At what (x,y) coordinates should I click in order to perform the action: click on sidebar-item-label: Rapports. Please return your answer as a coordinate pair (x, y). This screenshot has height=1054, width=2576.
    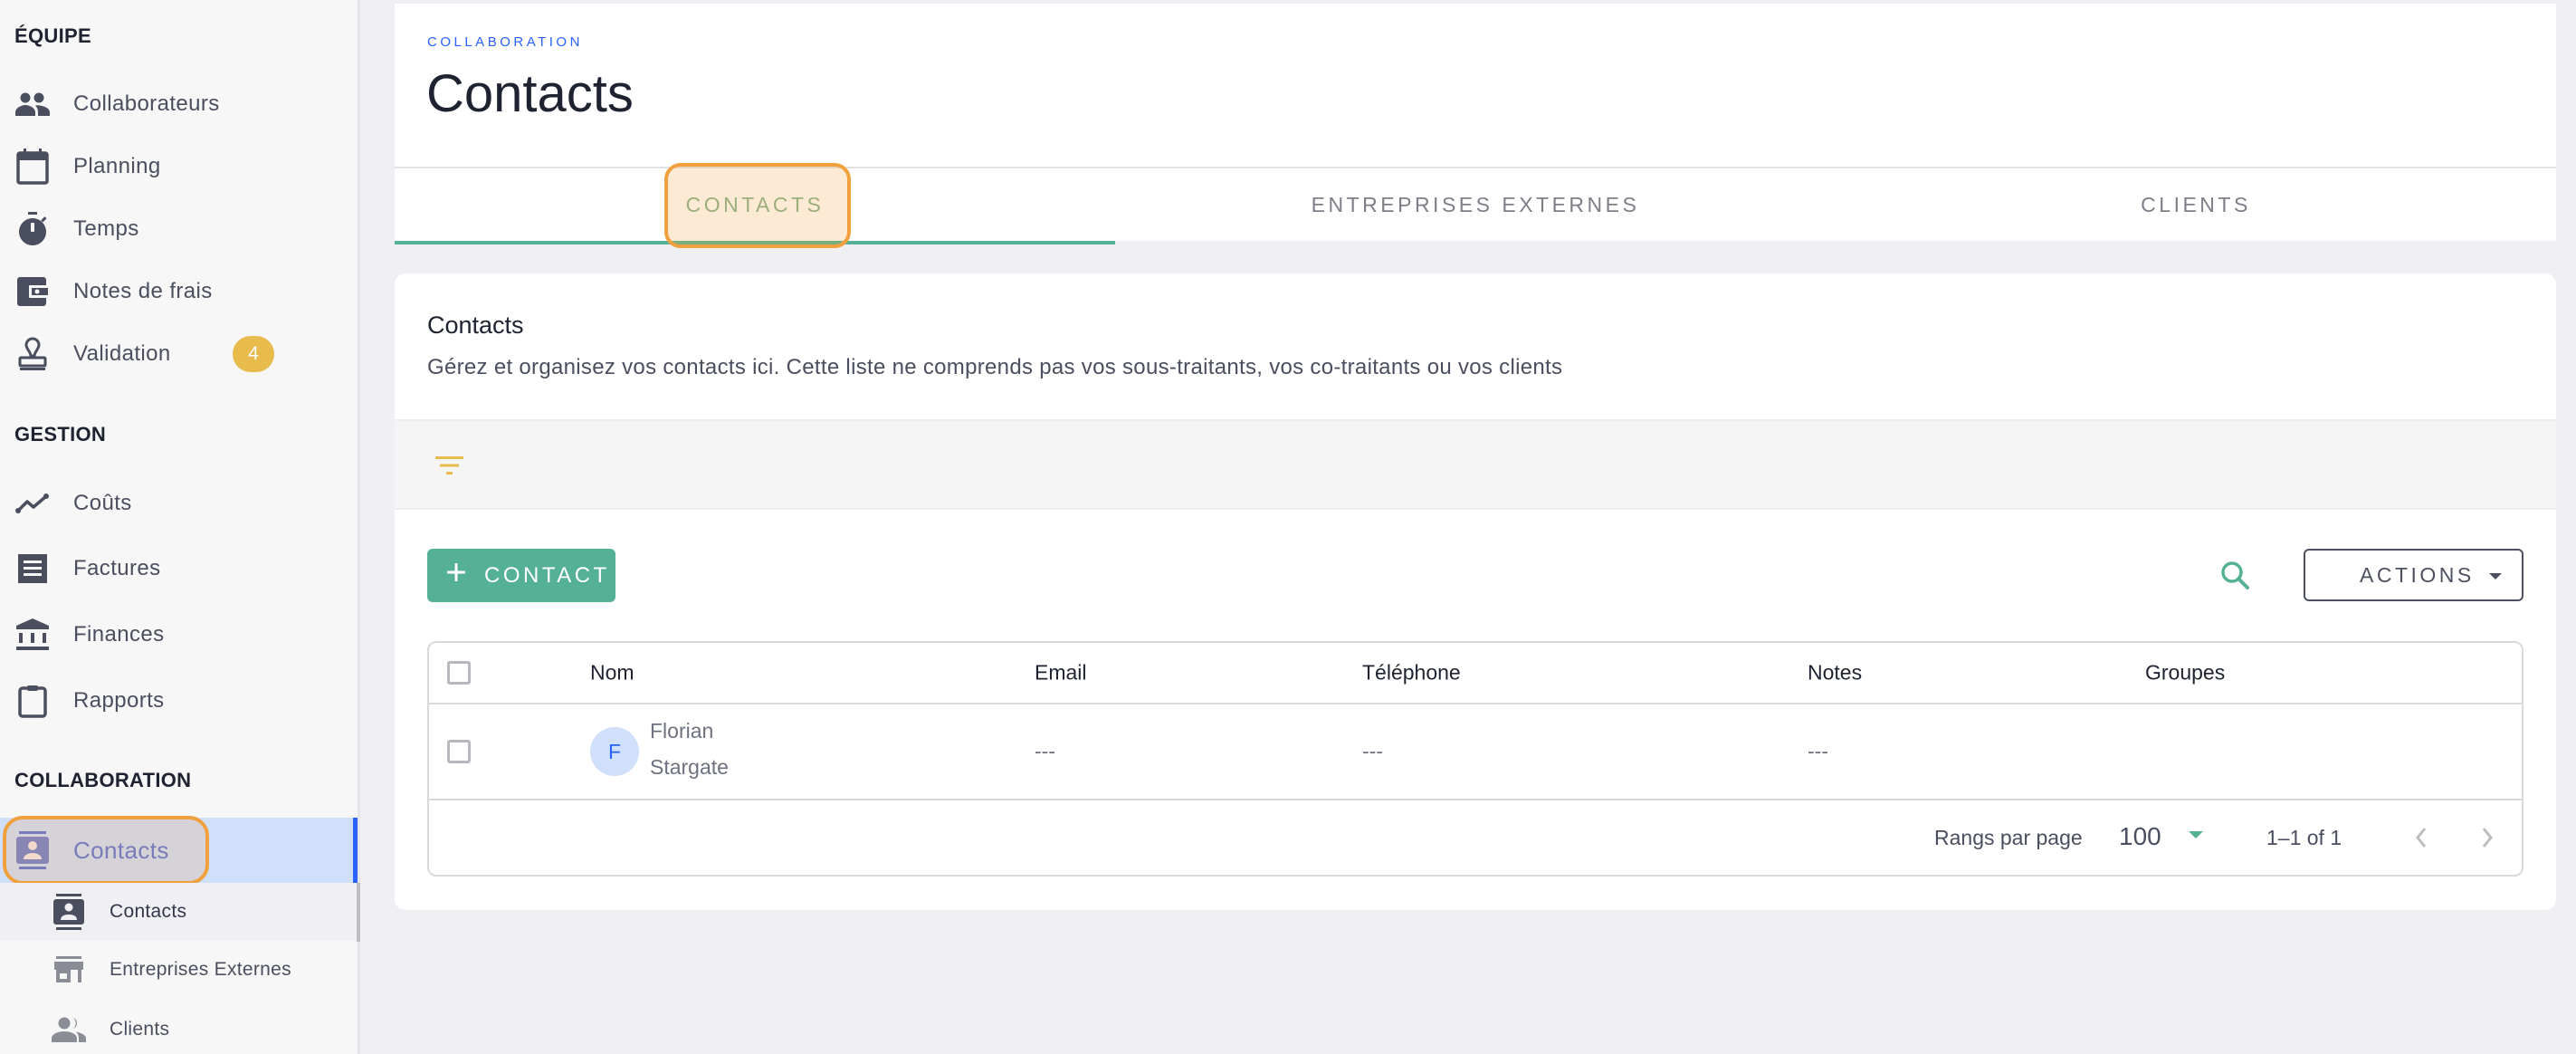
    Looking at the image, I should click on (119, 700).